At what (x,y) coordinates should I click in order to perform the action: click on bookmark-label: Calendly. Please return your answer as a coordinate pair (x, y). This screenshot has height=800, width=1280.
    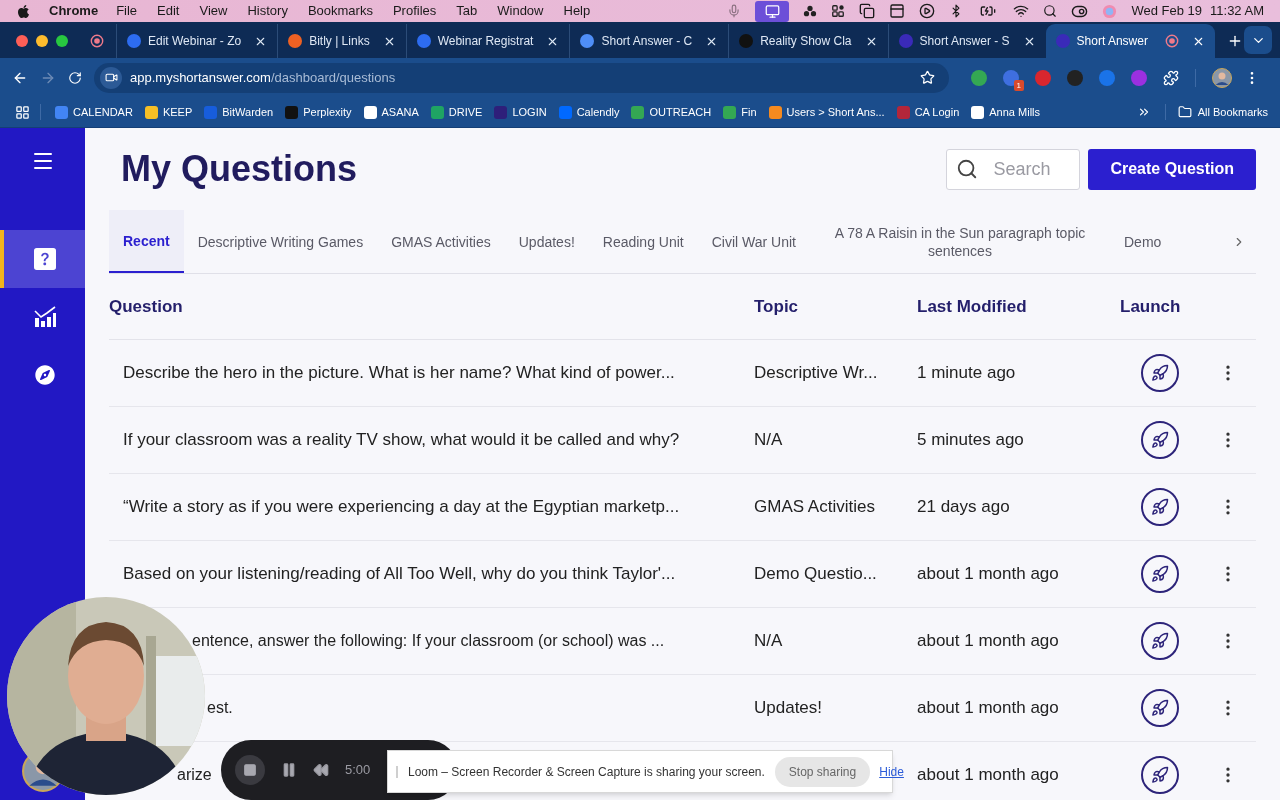
    Looking at the image, I should click on (598, 112).